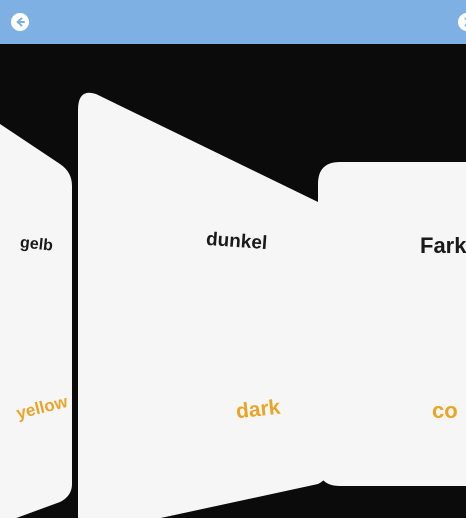  I want to click on arrow-left-circle-icon, so click(20, 22).